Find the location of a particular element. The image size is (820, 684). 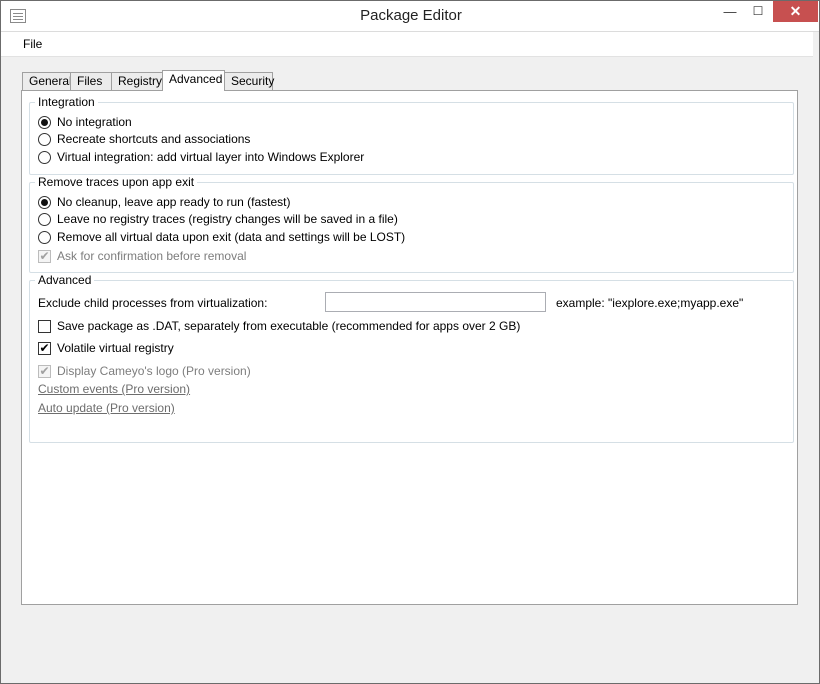

exclude-example-hint: example: "iexplore.exe;myapp.exe" is located at coordinates (650, 303).